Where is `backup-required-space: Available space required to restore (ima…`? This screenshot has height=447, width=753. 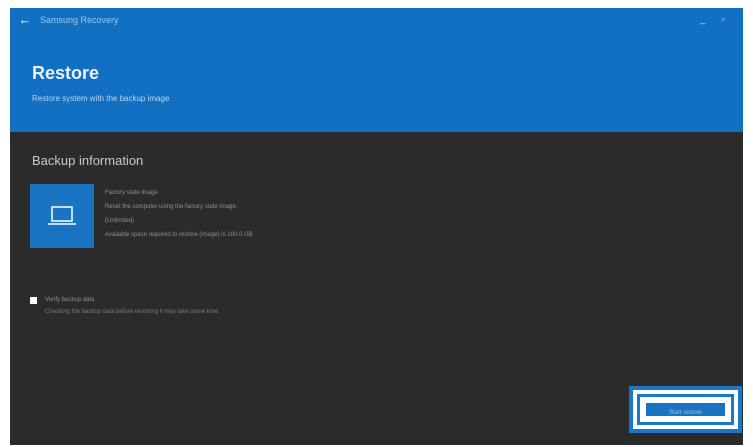
backup-required-space: Available space required to restore (ima… is located at coordinates (179, 235).